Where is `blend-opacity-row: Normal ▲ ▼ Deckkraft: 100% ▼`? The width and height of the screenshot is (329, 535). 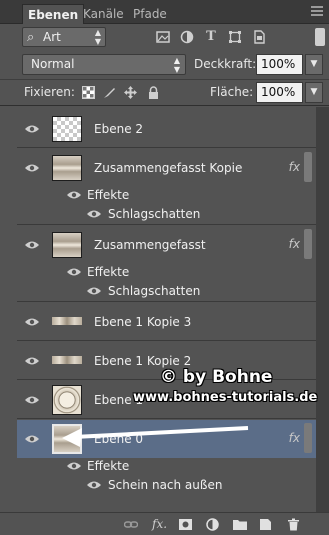 blend-opacity-row: Normal ▲ ▼ Deckkraft: 100% ▼ is located at coordinates (164, 65).